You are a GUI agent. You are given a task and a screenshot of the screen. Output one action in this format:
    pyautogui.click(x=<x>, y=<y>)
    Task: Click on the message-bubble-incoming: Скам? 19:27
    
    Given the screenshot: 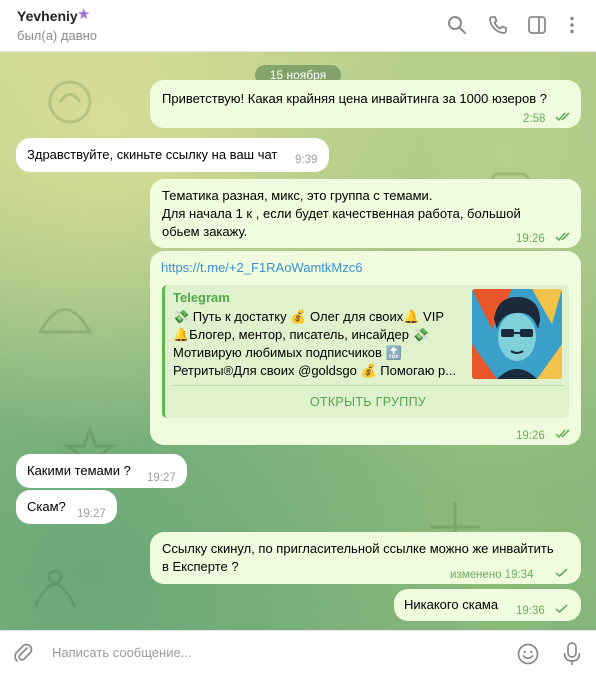 What is the action you would take?
    pyautogui.click(x=66, y=507)
    